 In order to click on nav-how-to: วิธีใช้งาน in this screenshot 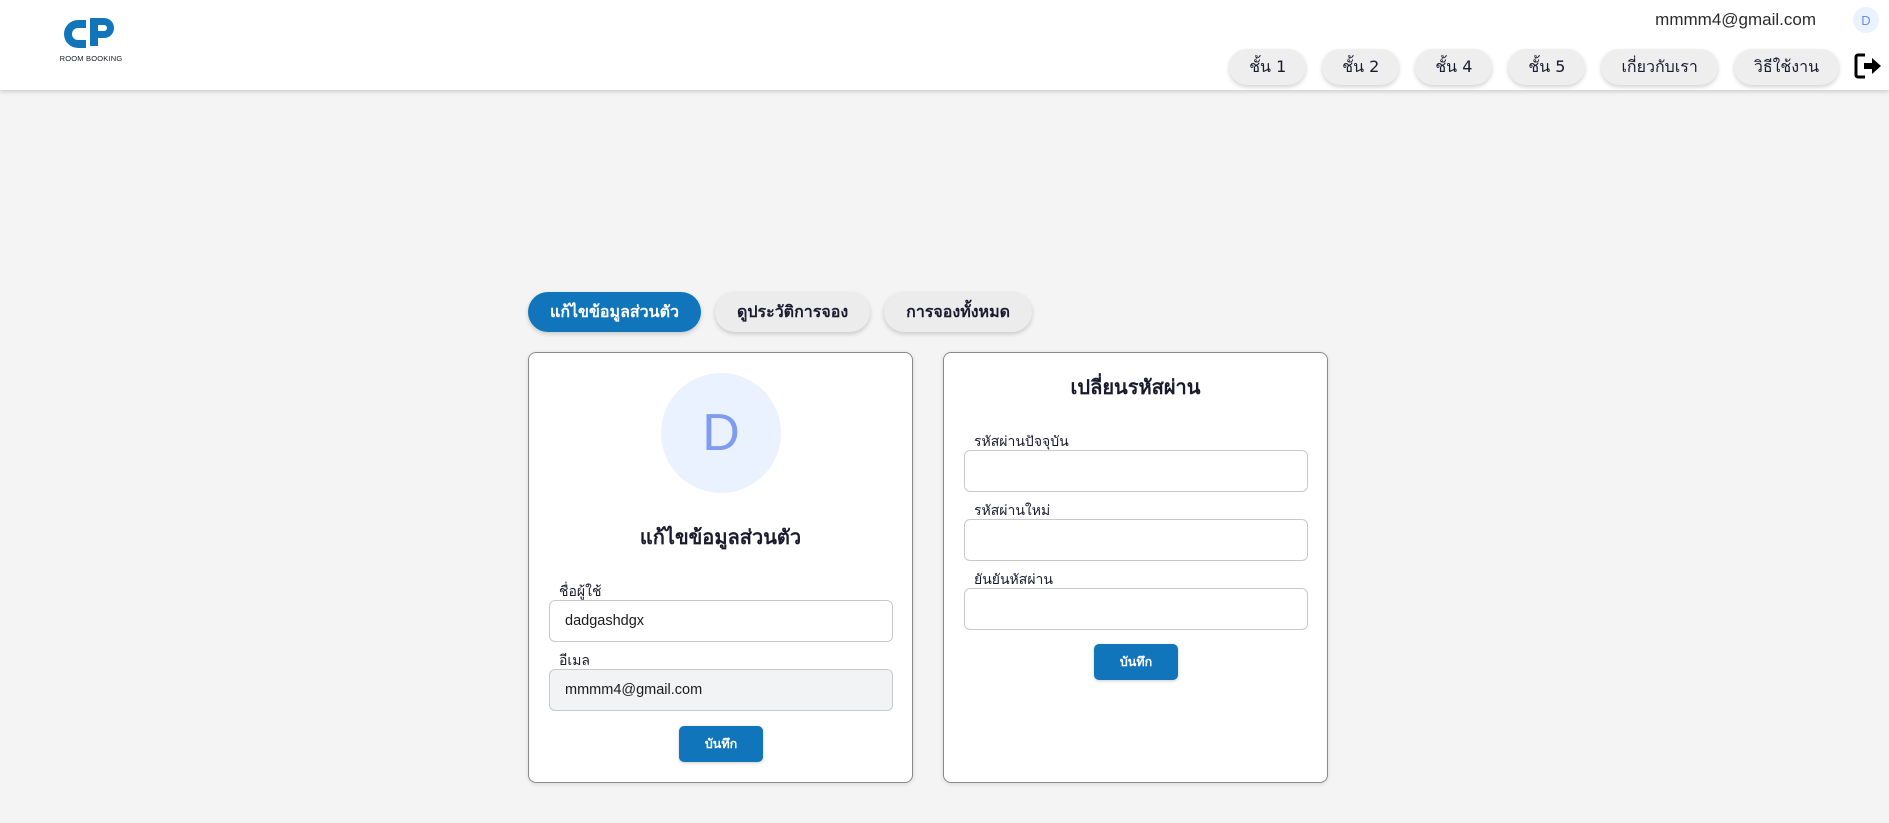, I will do `click(1786, 67)`.